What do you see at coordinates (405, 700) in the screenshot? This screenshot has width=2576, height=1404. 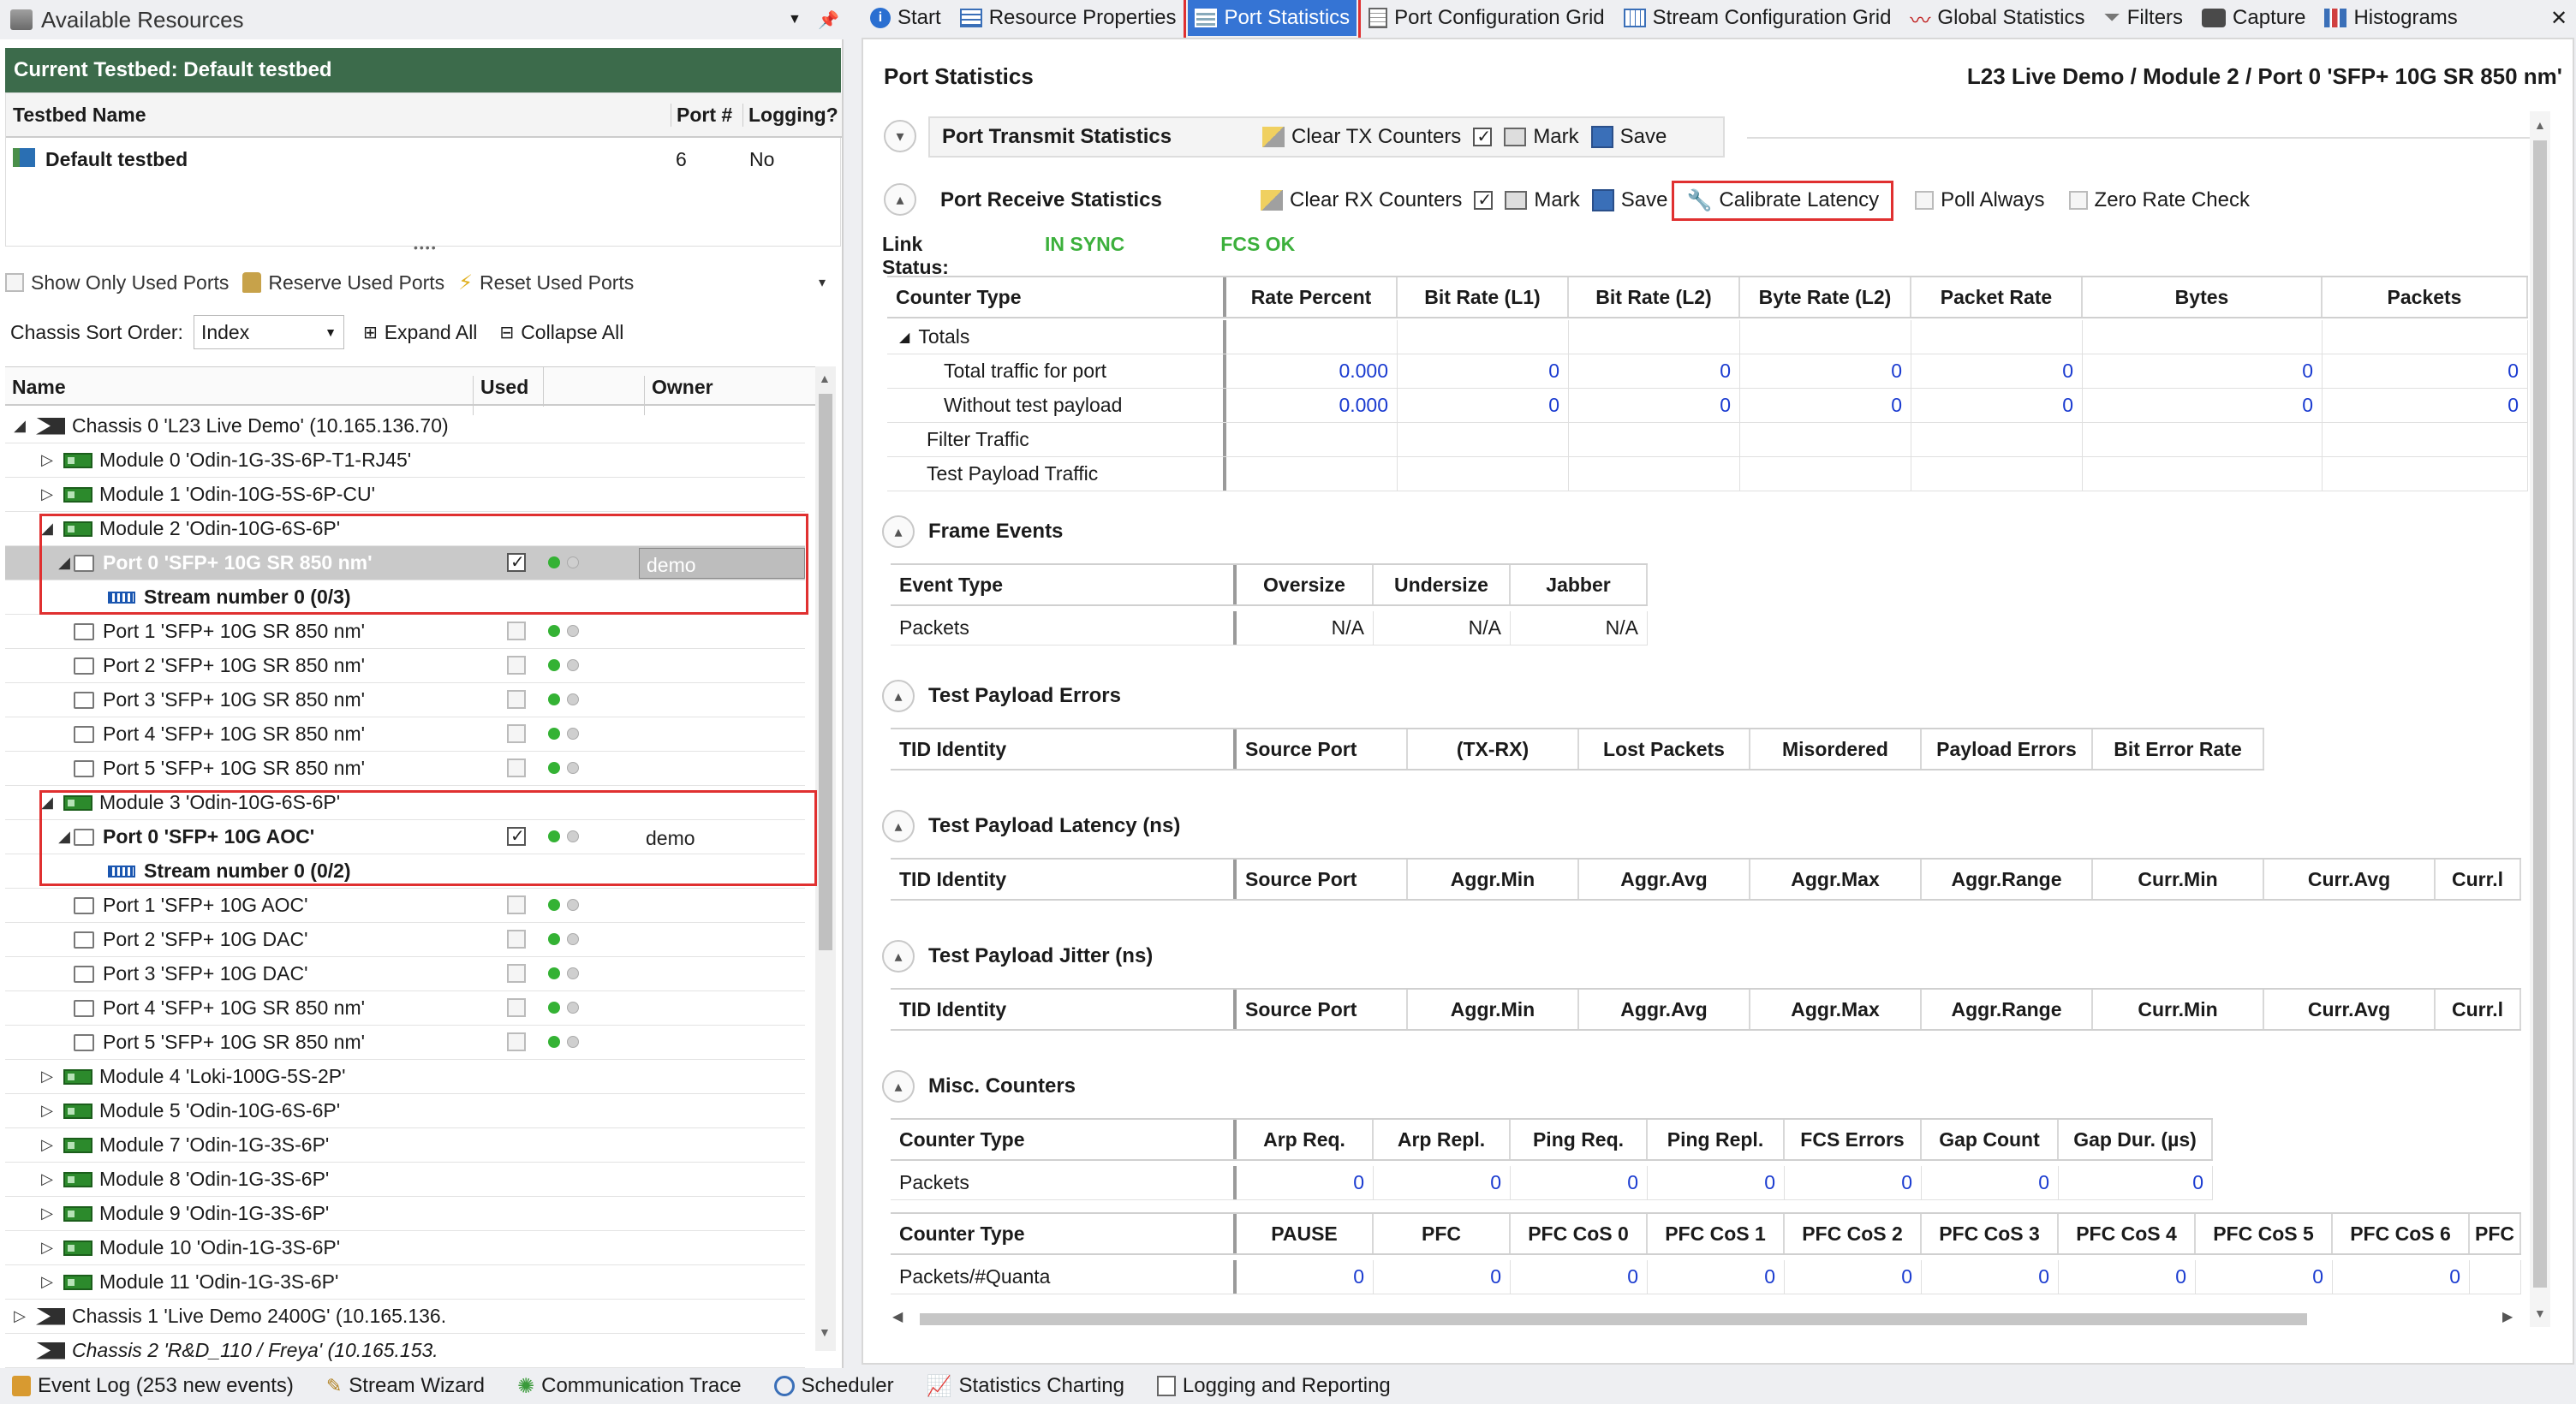 I see `tree-port-row: Port 3 'SFP+ 10G SR 850 nm'` at bounding box center [405, 700].